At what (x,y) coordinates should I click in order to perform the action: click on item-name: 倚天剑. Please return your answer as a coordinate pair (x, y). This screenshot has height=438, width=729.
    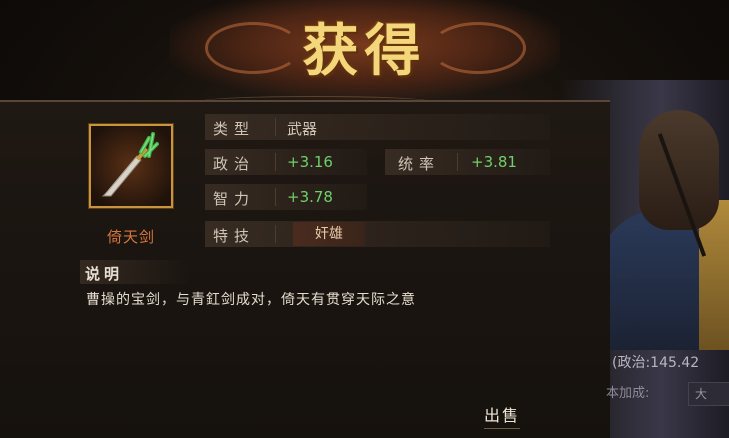
    Looking at the image, I should click on (130, 237).